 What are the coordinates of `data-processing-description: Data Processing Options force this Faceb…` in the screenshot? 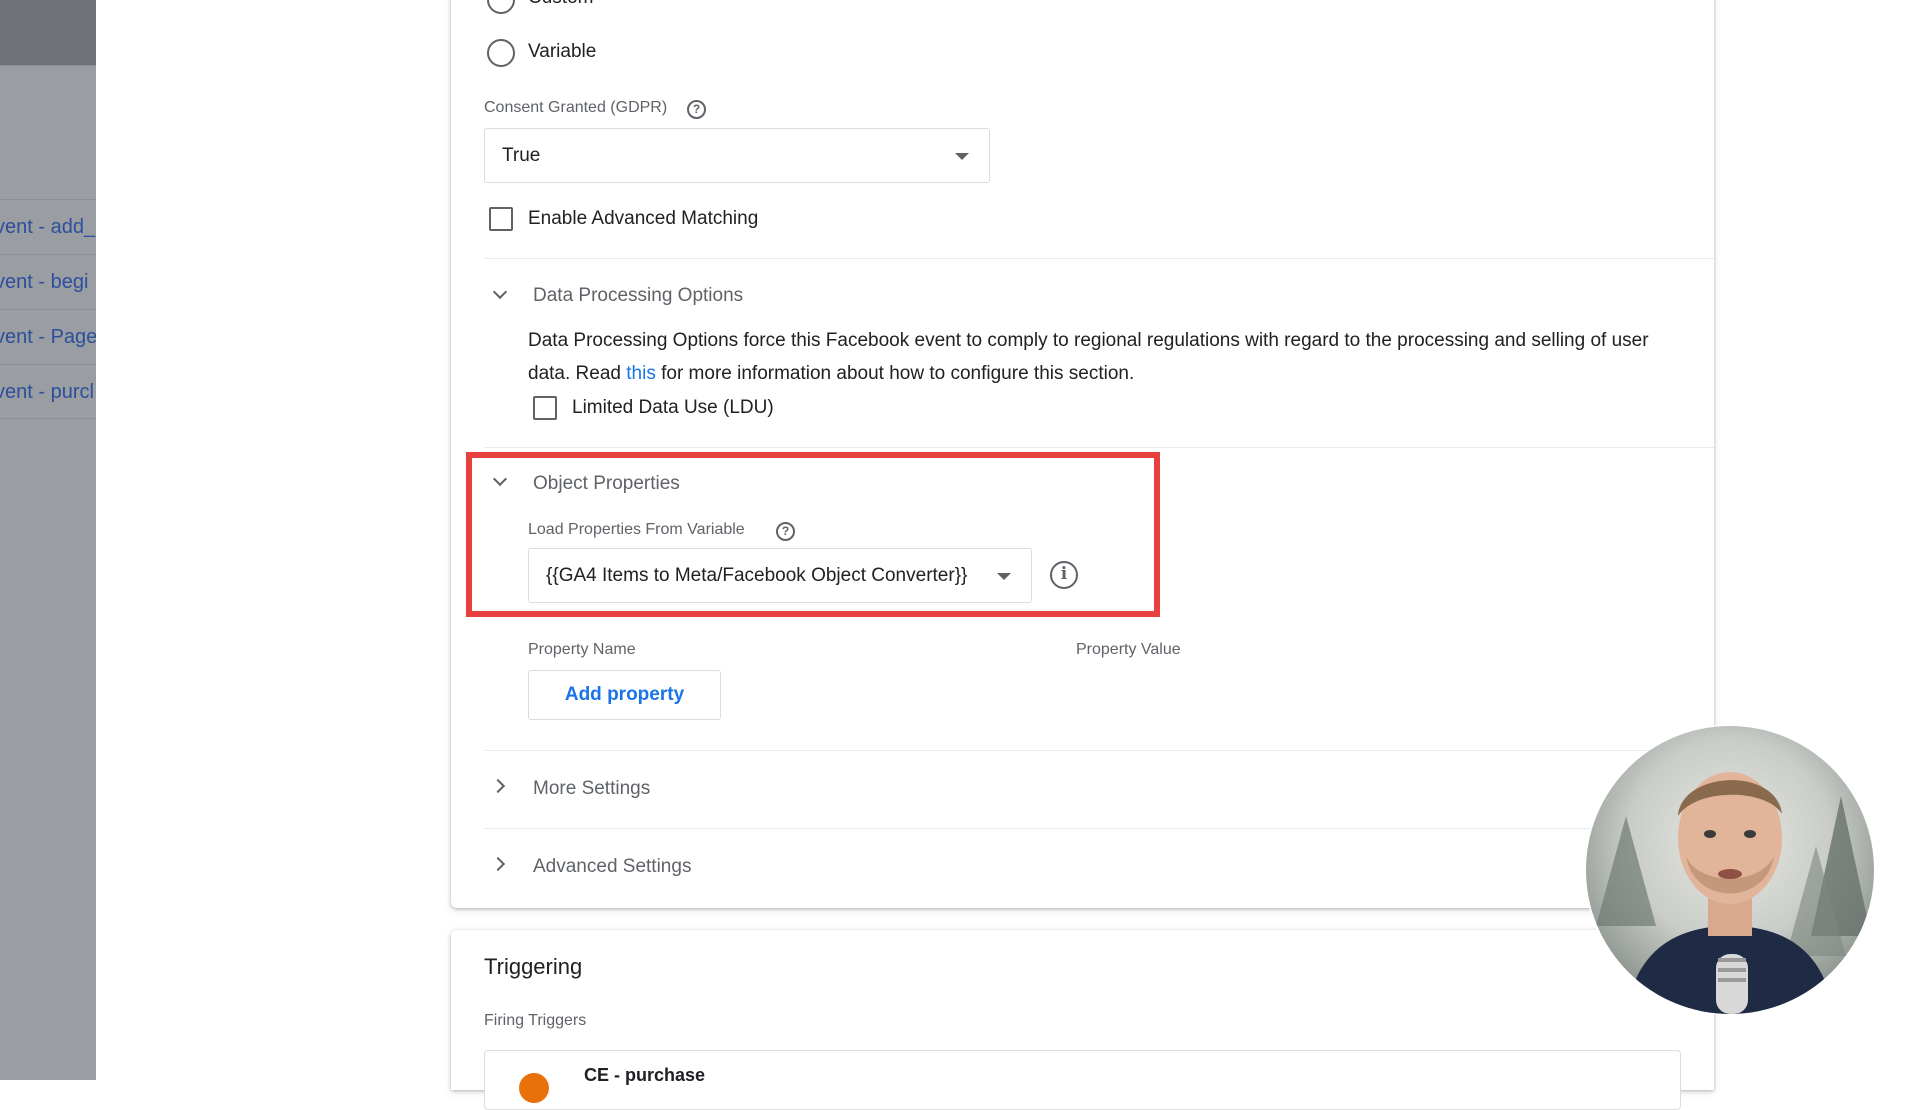 It's located at (1103, 357).